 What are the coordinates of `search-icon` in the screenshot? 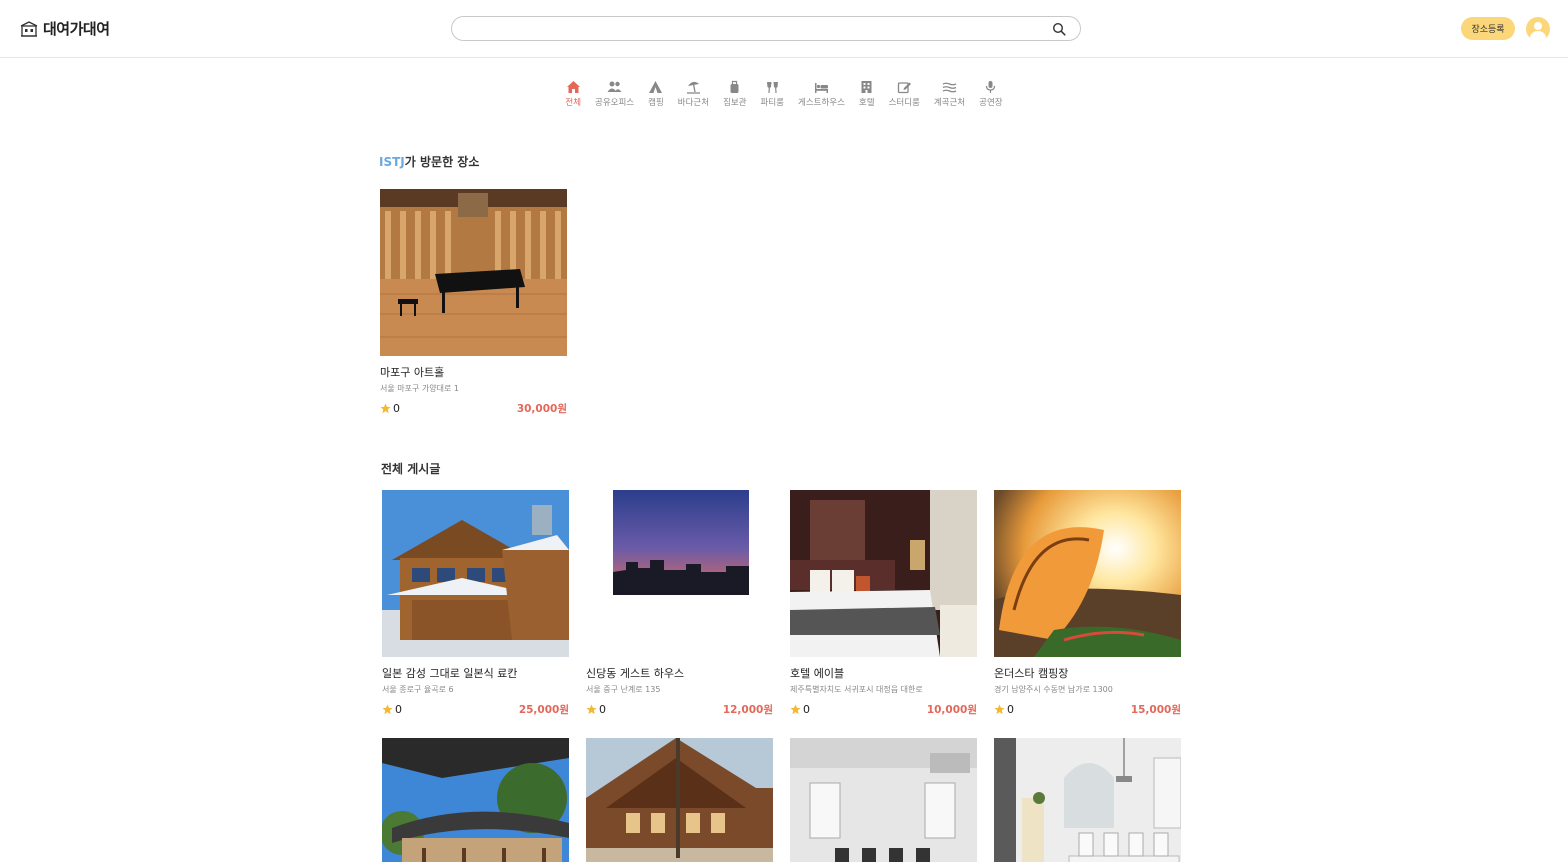 It's located at (1059, 29).